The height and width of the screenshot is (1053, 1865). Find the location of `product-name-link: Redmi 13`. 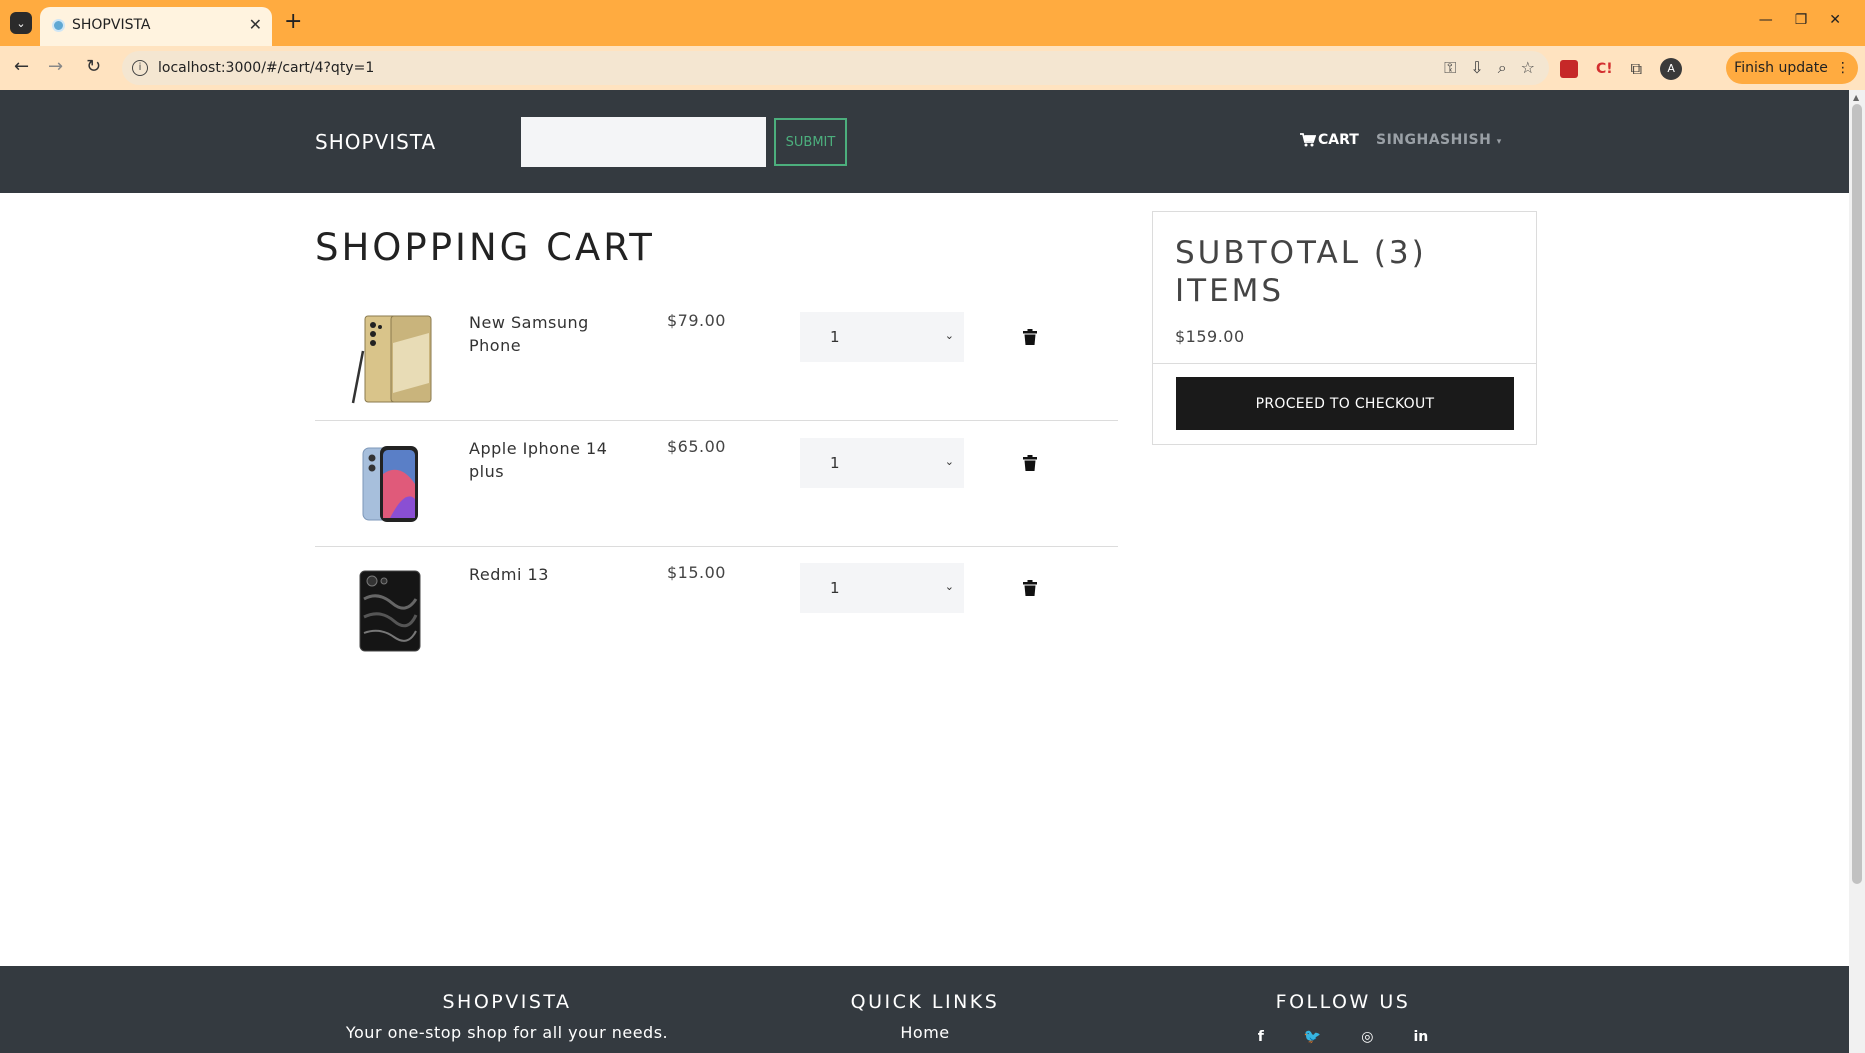

product-name-link: Redmi 13 is located at coordinates (541, 574).